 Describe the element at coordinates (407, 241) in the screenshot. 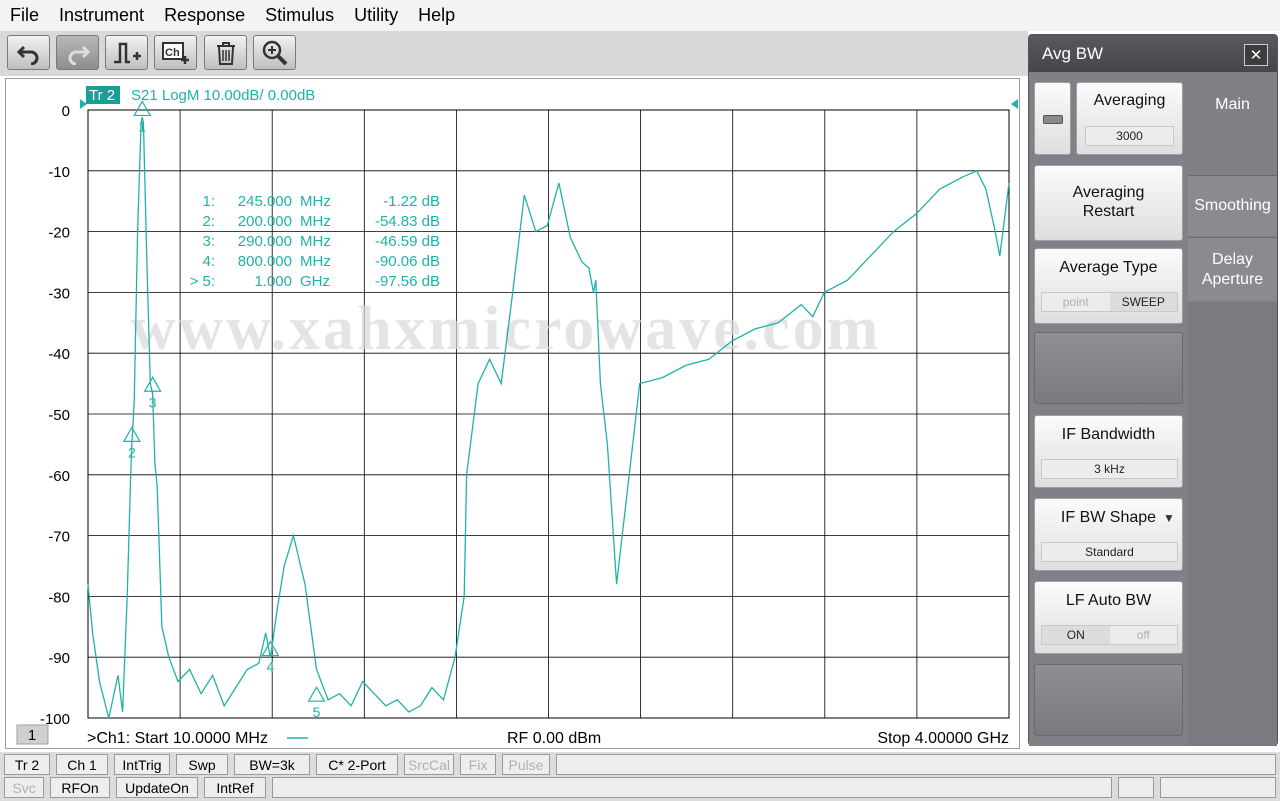

I see `marker-3-value: -46.59 dB` at that location.